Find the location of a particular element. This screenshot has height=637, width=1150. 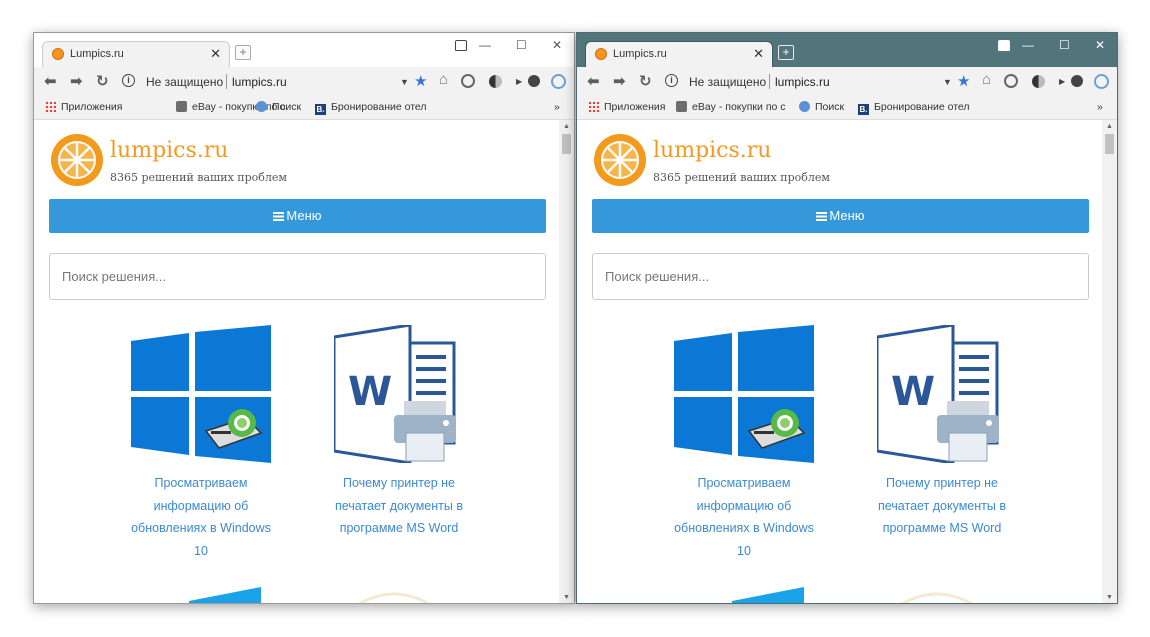

apps-grid-icon is located at coordinates (593, 106).